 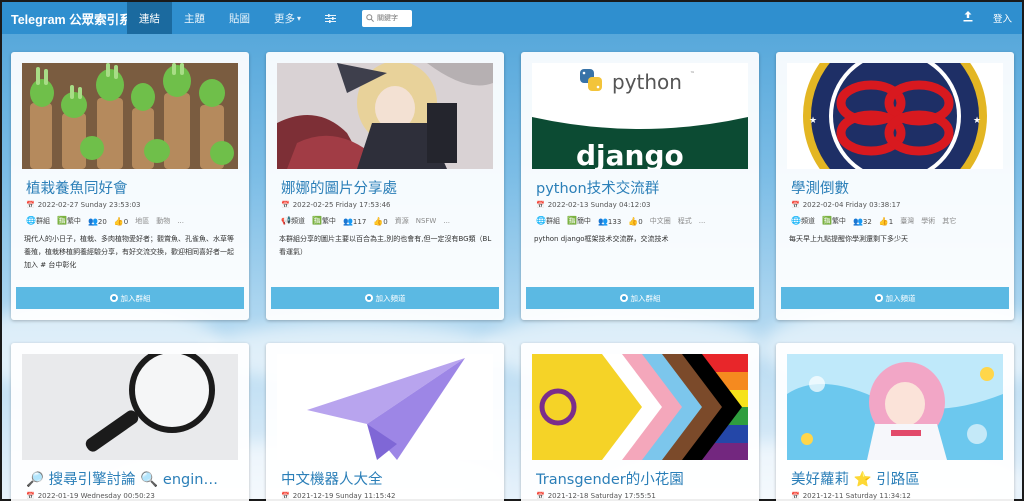 What do you see at coordinates (385, 116) in the screenshot?
I see `card-image-anime-girl` at bounding box center [385, 116].